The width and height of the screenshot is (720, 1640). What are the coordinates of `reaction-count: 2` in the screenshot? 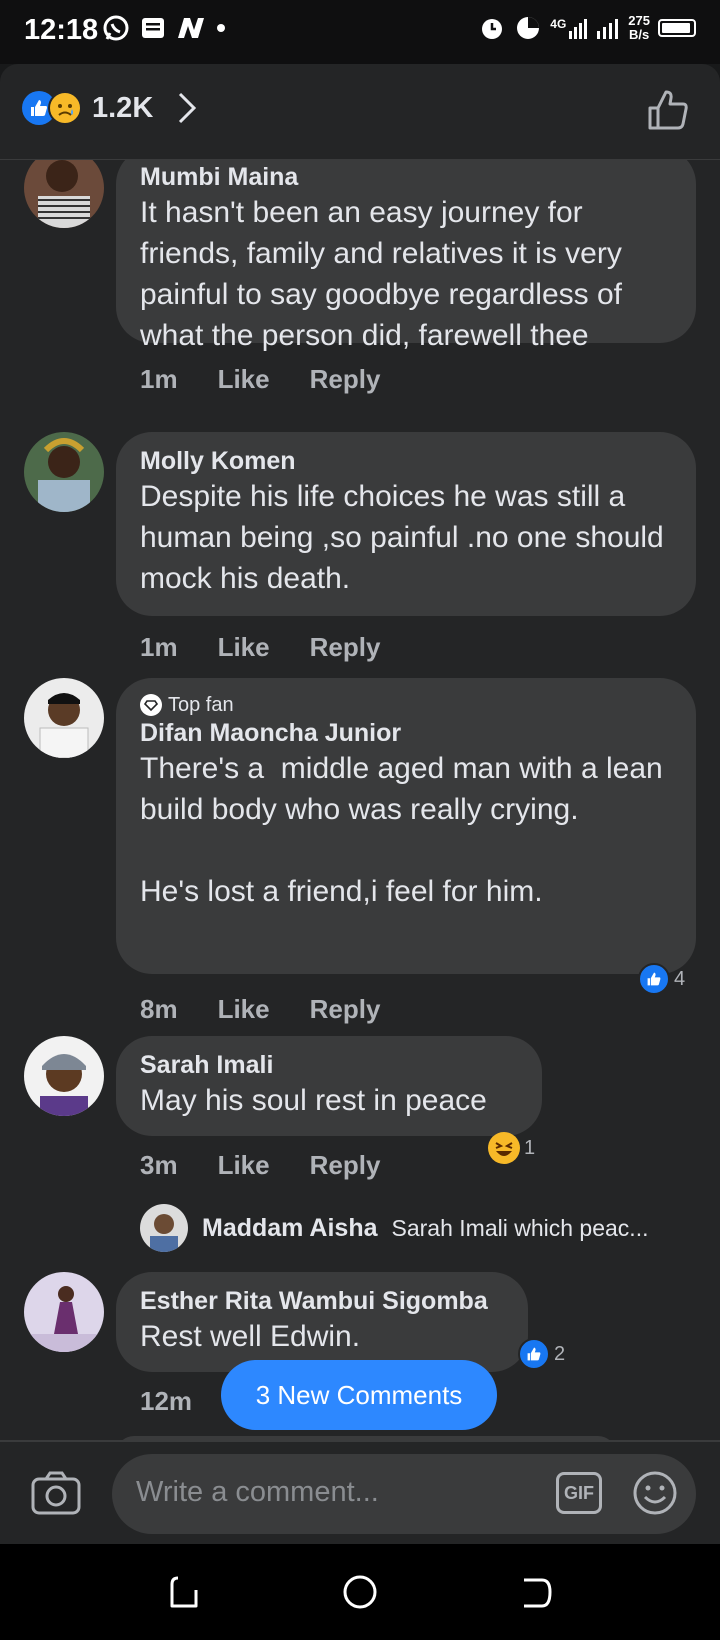 It's located at (560, 1353).